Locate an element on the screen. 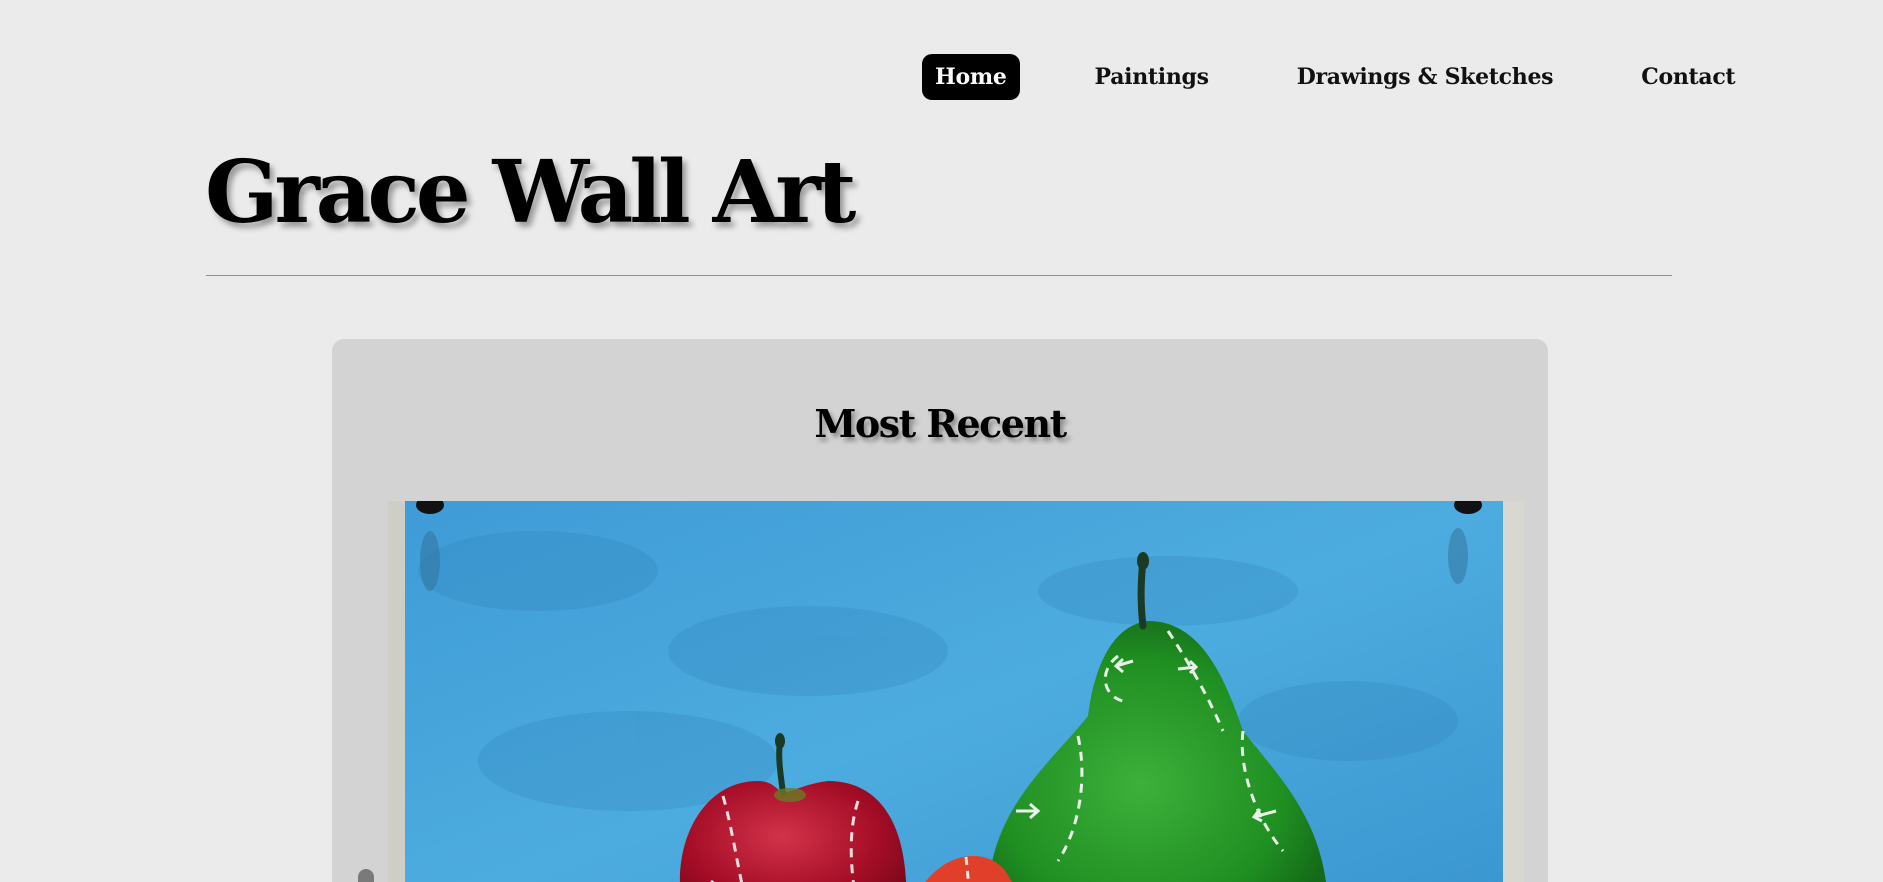  header-divider is located at coordinates (939, 275).